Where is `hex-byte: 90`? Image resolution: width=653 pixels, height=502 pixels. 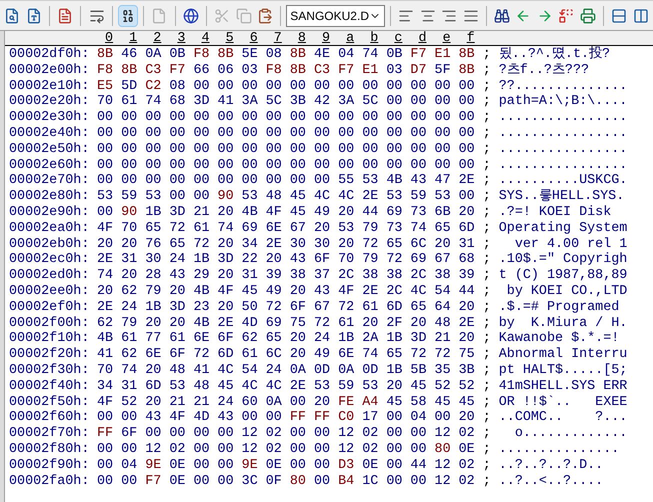
hex-byte: 90 is located at coordinates (226, 197).